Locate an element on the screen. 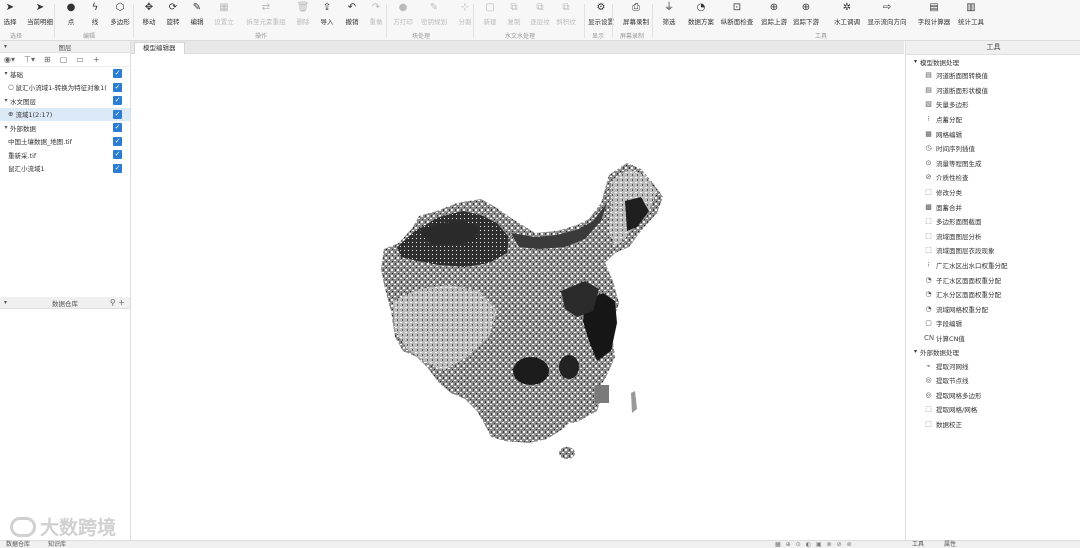 The height and width of the screenshot is (548, 1080). print-button: ● 方打印 is located at coordinates (403, 15).